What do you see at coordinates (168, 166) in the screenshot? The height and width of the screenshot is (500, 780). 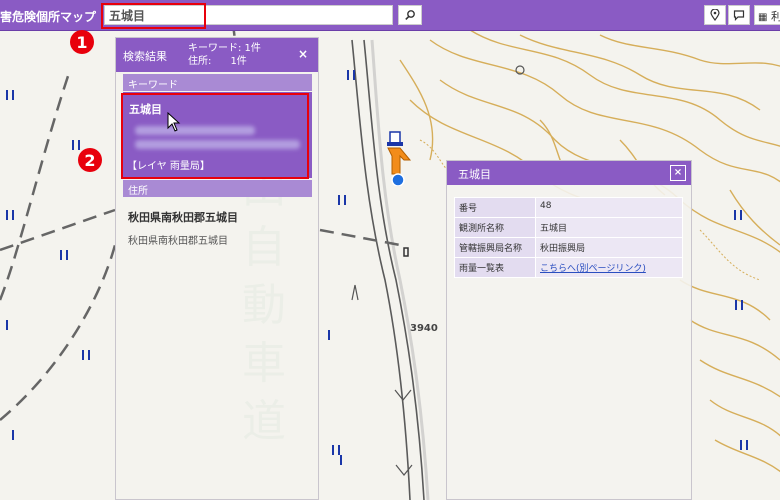 I see `result-layer-label: 【レイヤ 雨量局】` at bounding box center [168, 166].